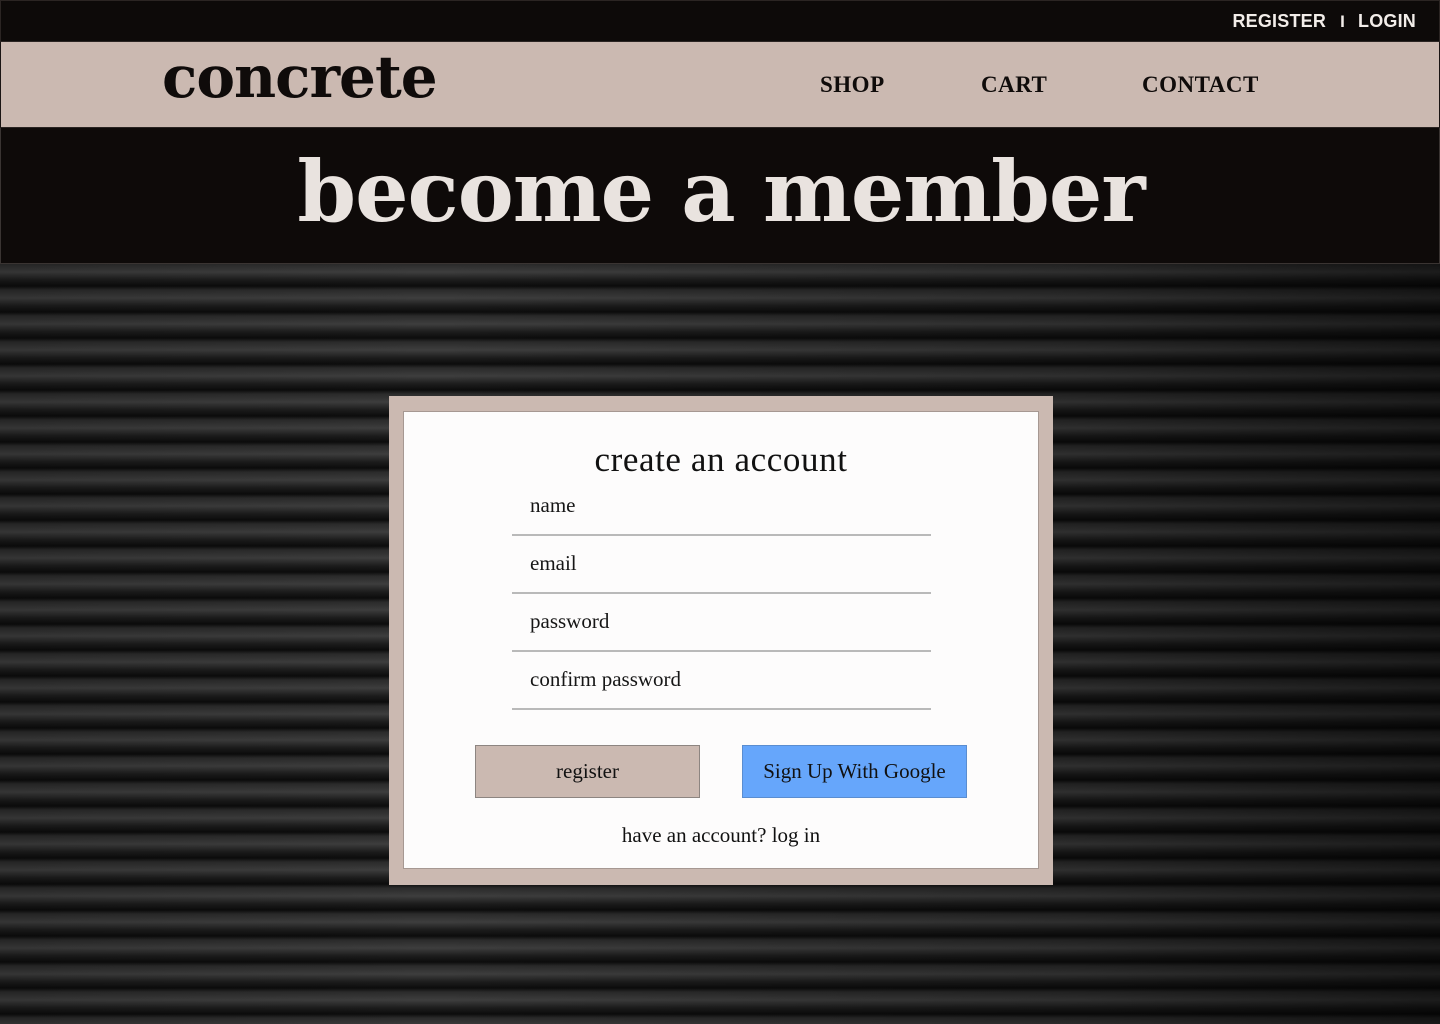 This screenshot has height=1024, width=1440. Describe the element at coordinates (720, 85) in the screenshot. I see `main-navbar: concrete SHOP CART CONTACT` at that location.